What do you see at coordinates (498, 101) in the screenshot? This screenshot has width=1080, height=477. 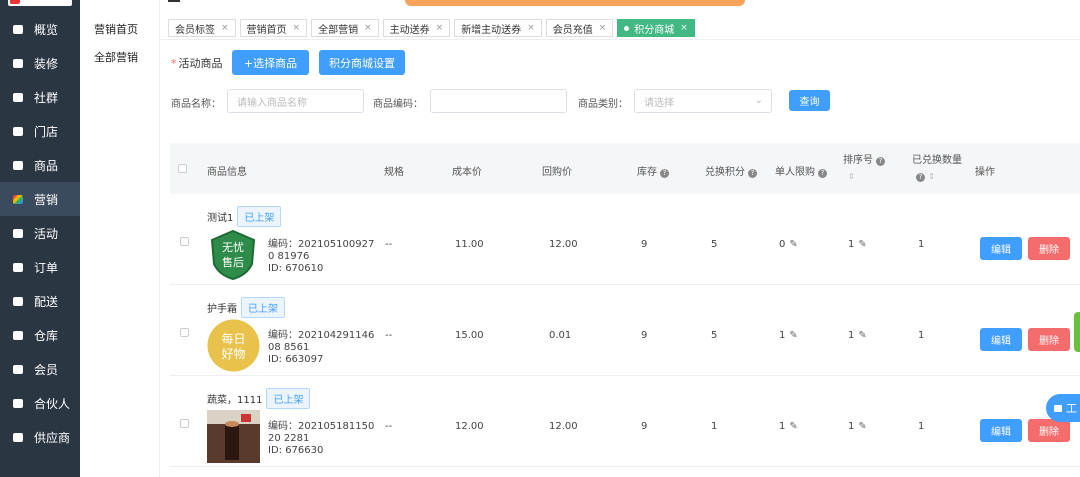 I see `goods-code-input` at bounding box center [498, 101].